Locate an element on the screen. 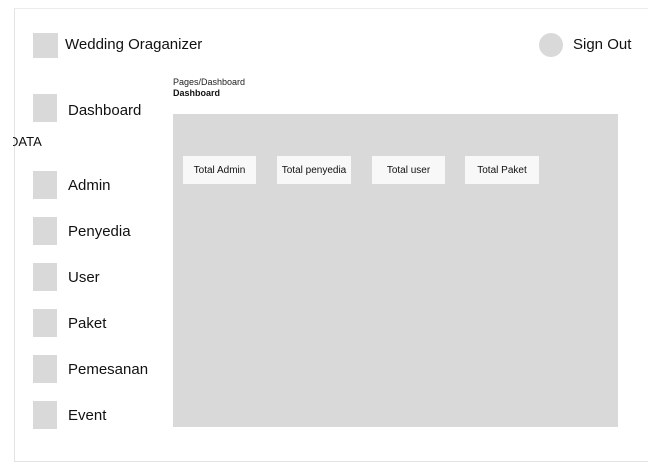 The width and height of the screenshot is (648, 470). stat-card-total-paket: Total Paket is located at coordinates (502, 170).